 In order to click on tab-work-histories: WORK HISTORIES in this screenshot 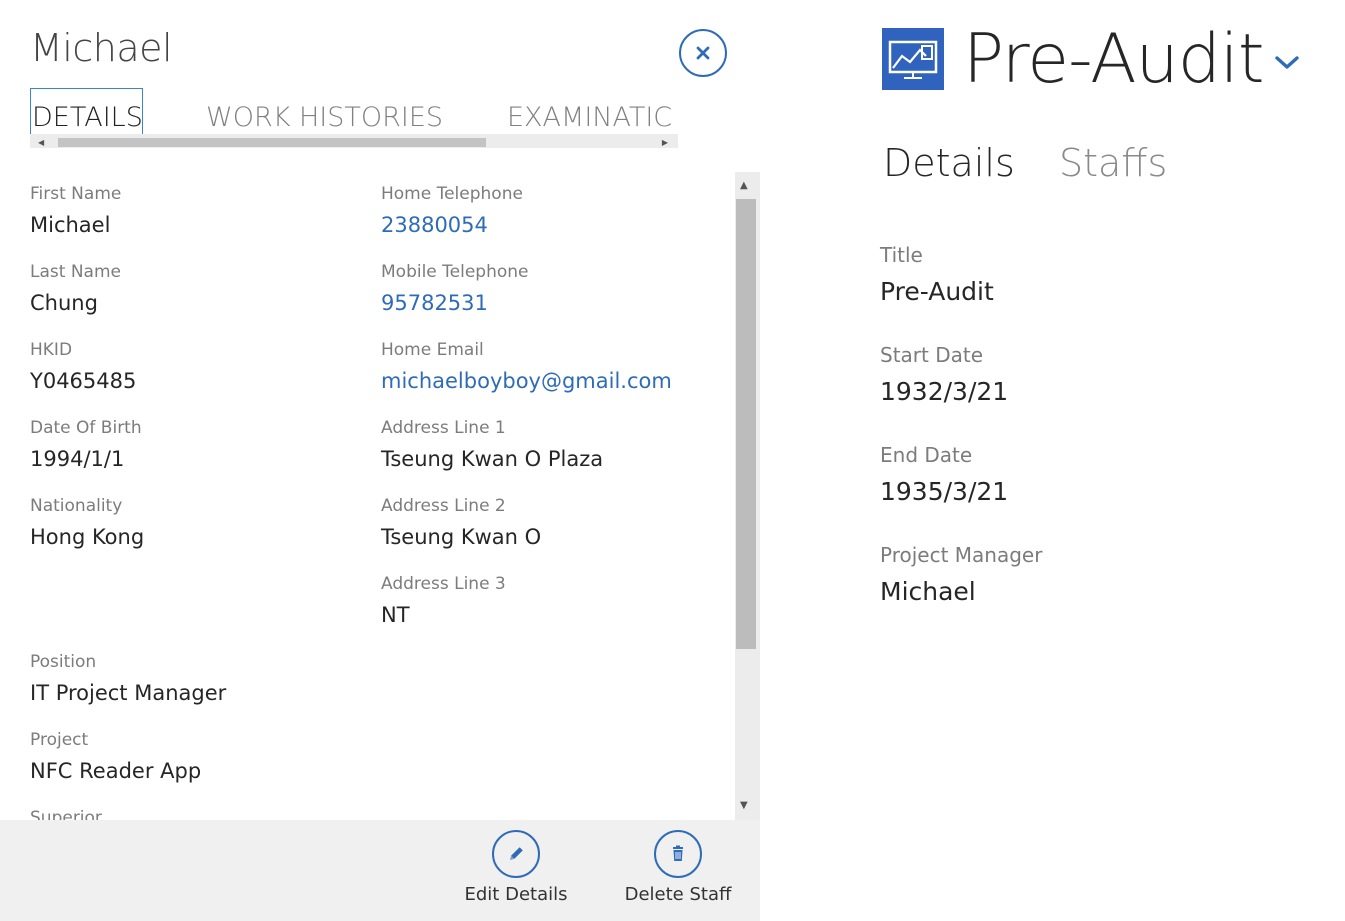, I will do `click(324, 118)`.